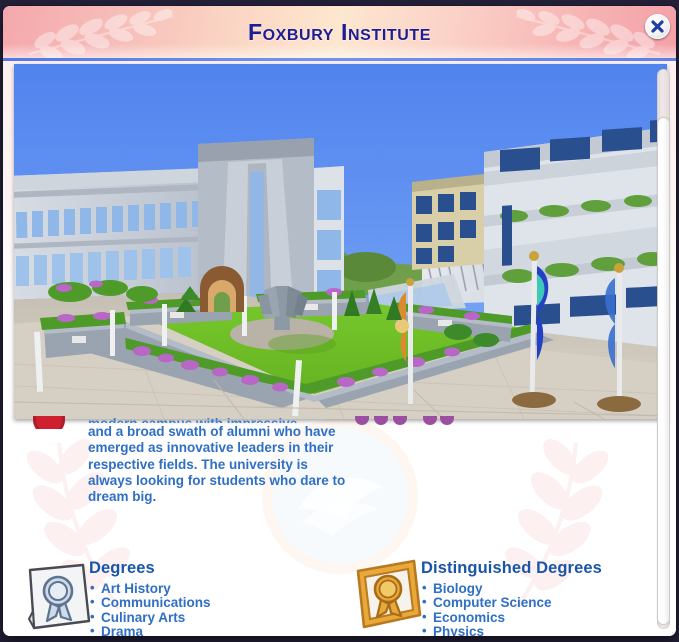 The height and width of the screenshot is (642, 679). What do you see at coordinates (214, 630) in the screenshot?
I see `degree-item: Drama` at bounding box center [214, 630].